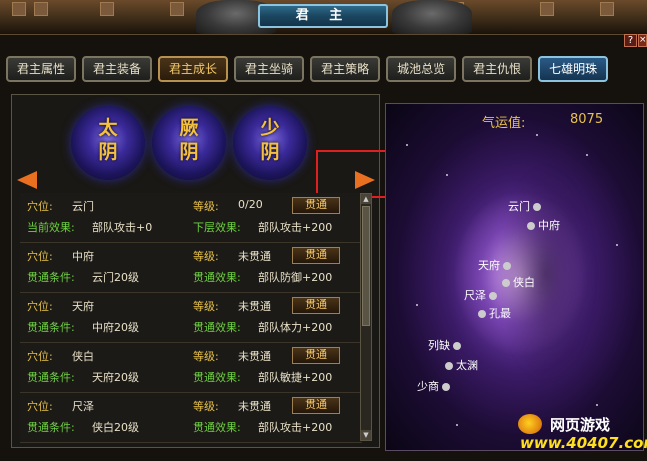 This screenshot has width=647, height=461. Describe the element at coordinates (115, 277) in the screenshot. I see `condition-value: 云门20级` at that location.